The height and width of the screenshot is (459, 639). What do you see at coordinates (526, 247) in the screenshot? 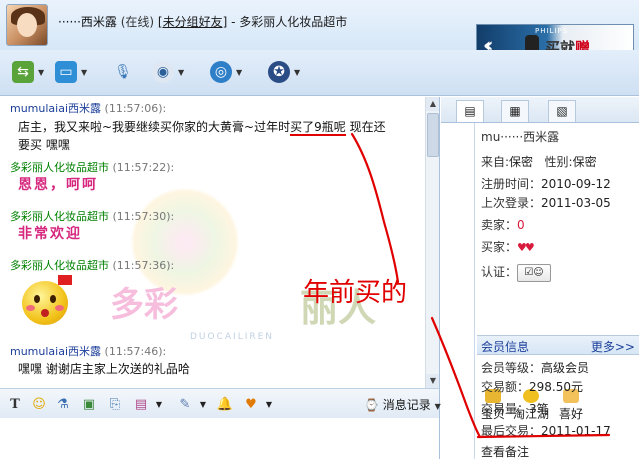
I see `buyer-hearts-icon: ♥♥` at bounding box center [526, 247].